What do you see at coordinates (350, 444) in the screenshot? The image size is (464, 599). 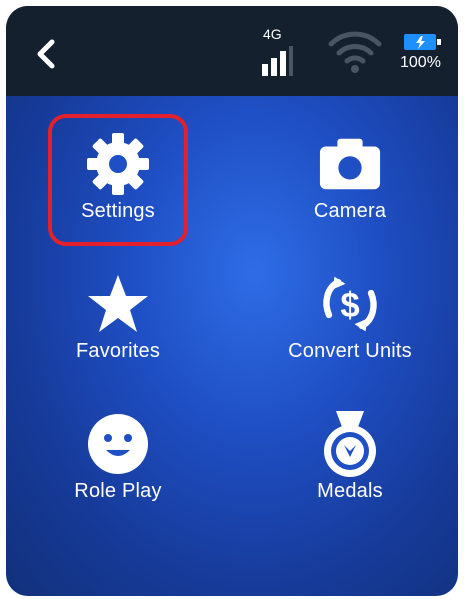 I see `medal-icon` at bounding box center [350, 444].